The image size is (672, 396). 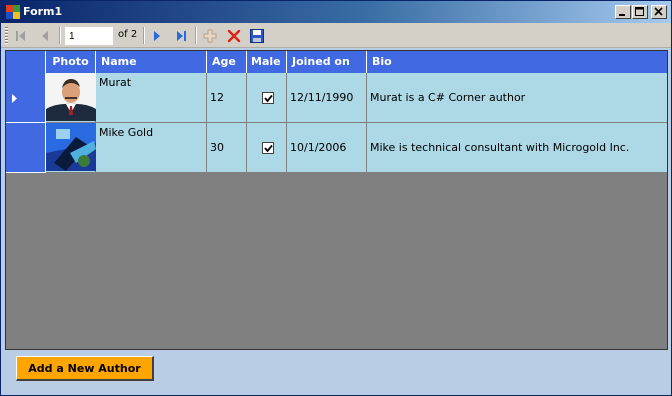 I want to click on move-previous-icon, so click(x=45, y=36).